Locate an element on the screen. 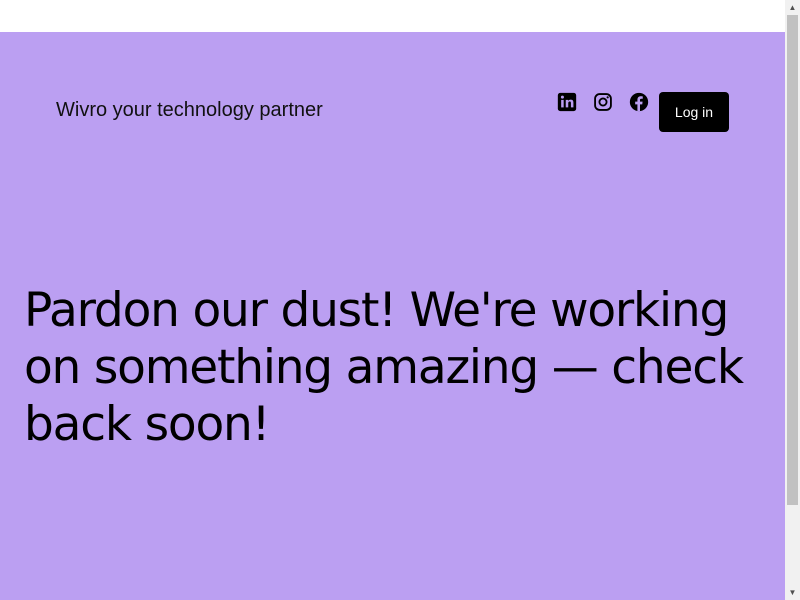 This screenshot has height=600, width=800. vertical-scrollbar: ▲ ▼ is located at coordinates (792, 300).